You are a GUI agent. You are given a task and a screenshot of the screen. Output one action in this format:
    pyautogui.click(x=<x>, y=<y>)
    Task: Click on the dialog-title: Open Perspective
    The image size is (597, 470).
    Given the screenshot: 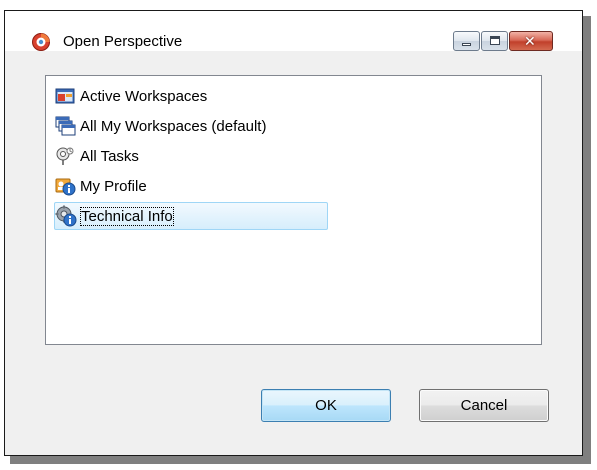 What is the action you would take?
    pyautogui.click(x=123, y=41)
    